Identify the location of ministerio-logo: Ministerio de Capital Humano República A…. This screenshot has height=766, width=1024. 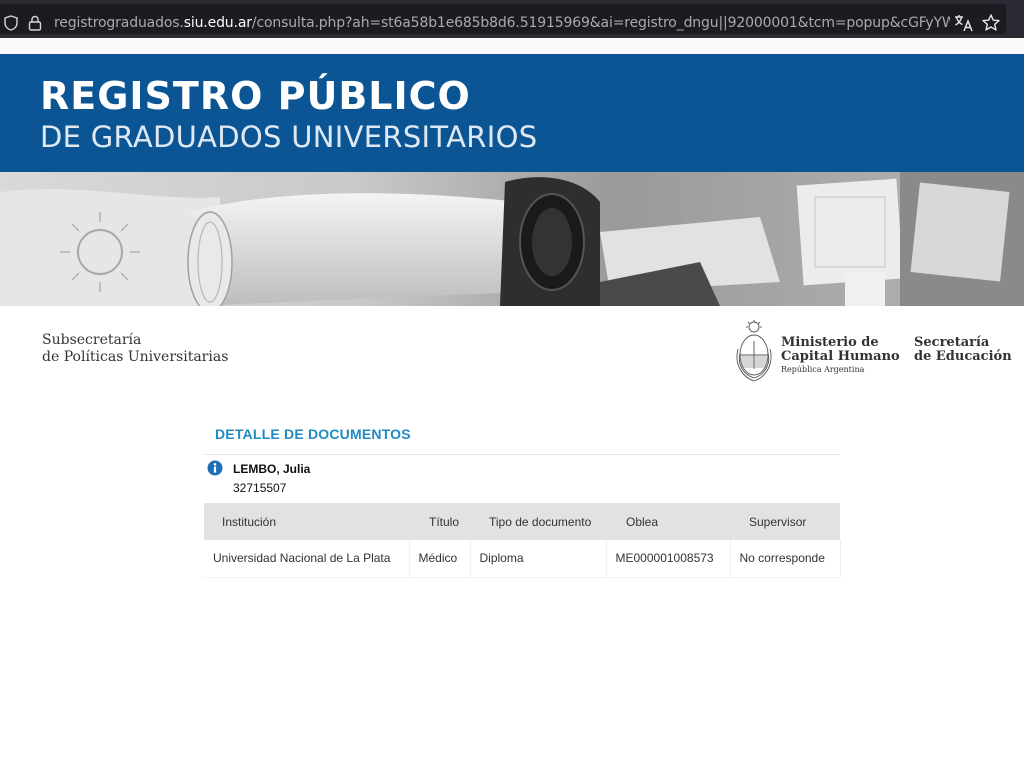
(840, 356).